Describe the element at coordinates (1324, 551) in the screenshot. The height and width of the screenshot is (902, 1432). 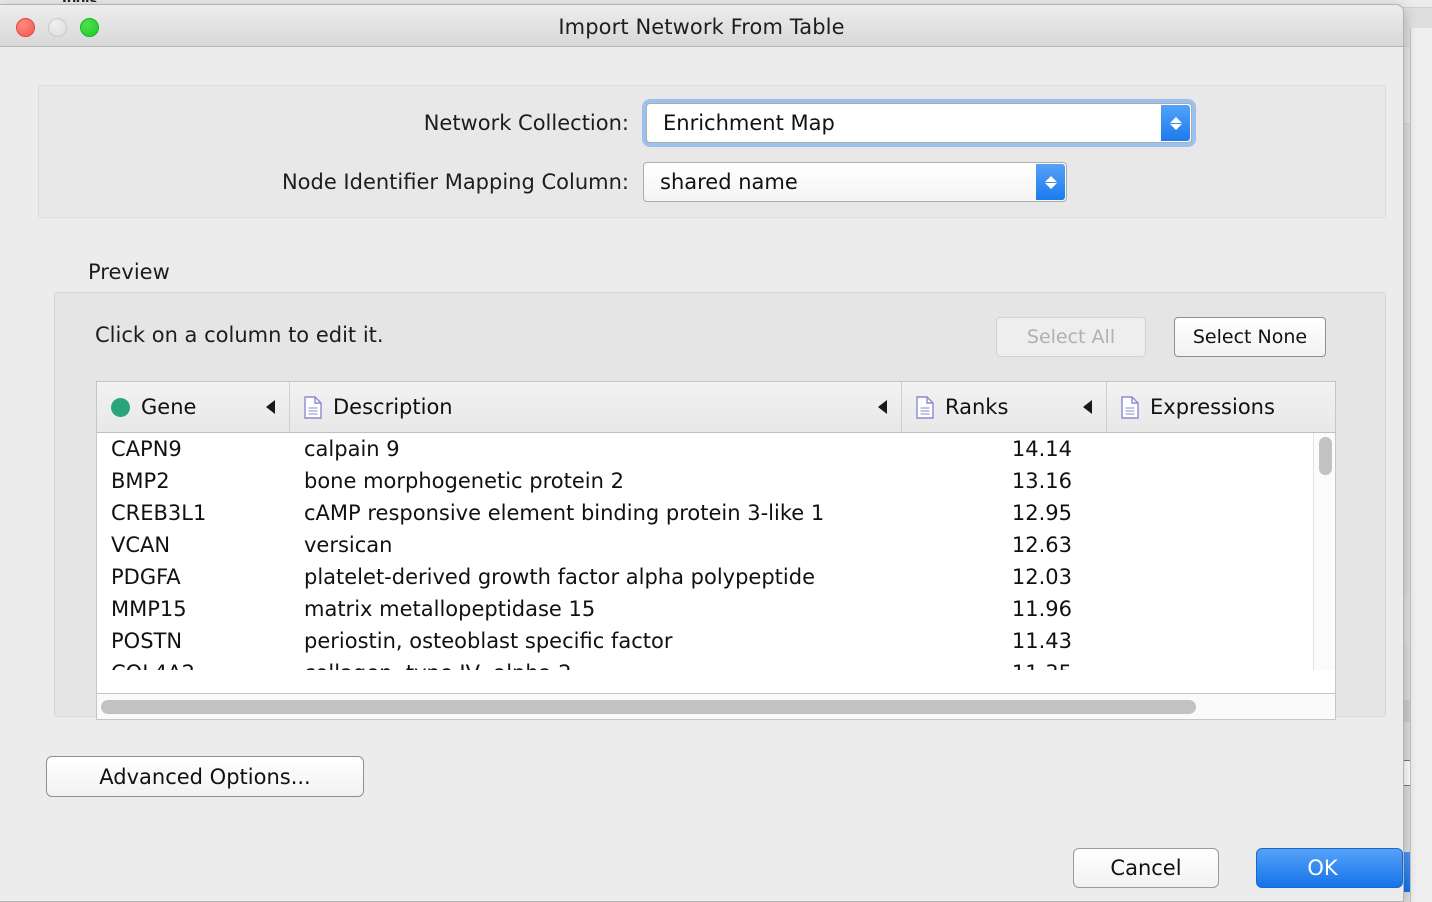
I see `preview-table-vertical-scrollbar` at that location.